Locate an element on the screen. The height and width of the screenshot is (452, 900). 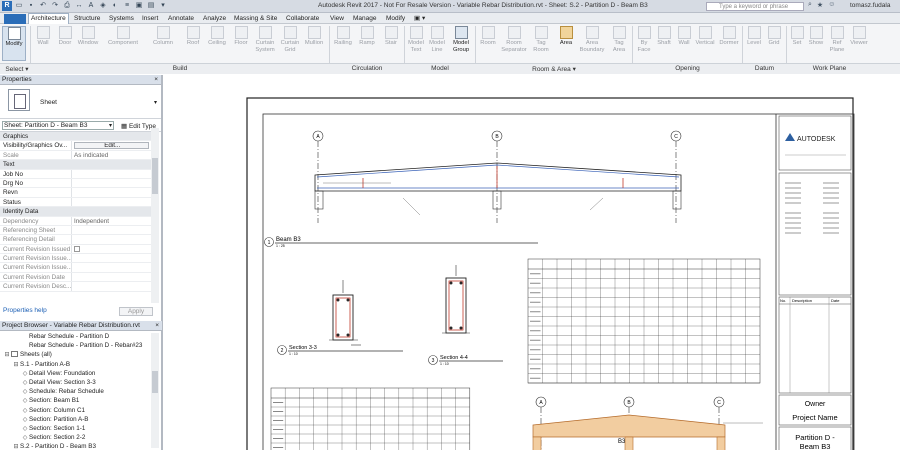
property-group: Identity Data is located at coordinates (75, 212).